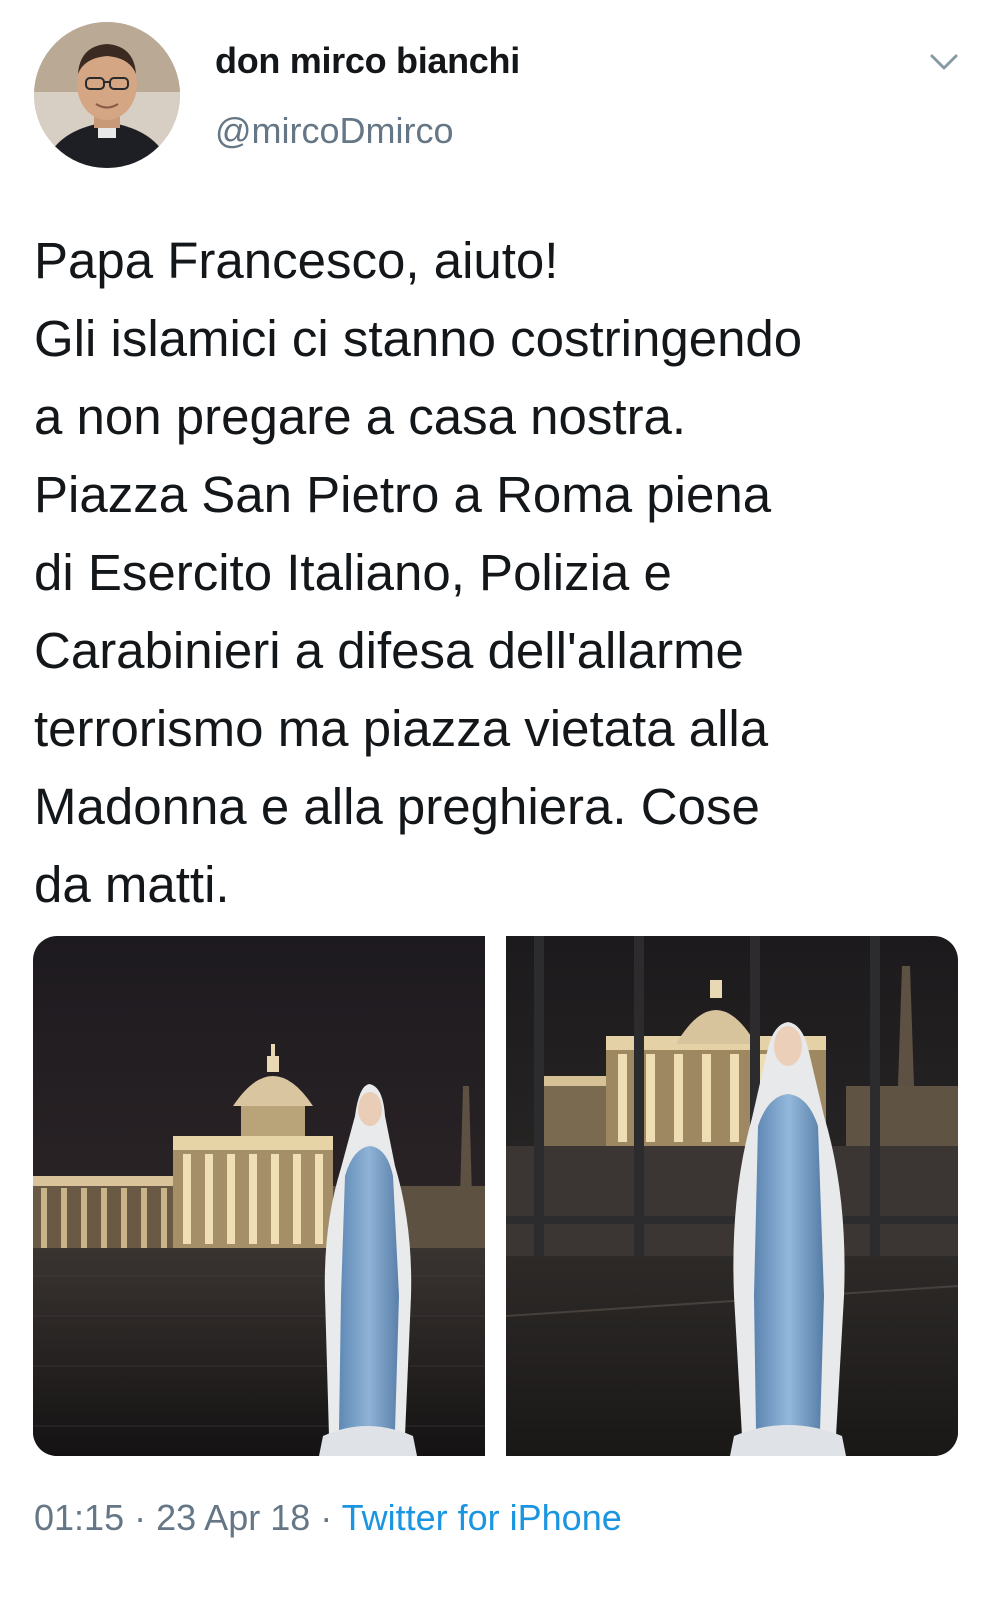  What do you see at coordinates (482, 1517) in the screenshot?
I see `tweet-source-link: Twitter for iPhone` at bounding box center [482, 1517].